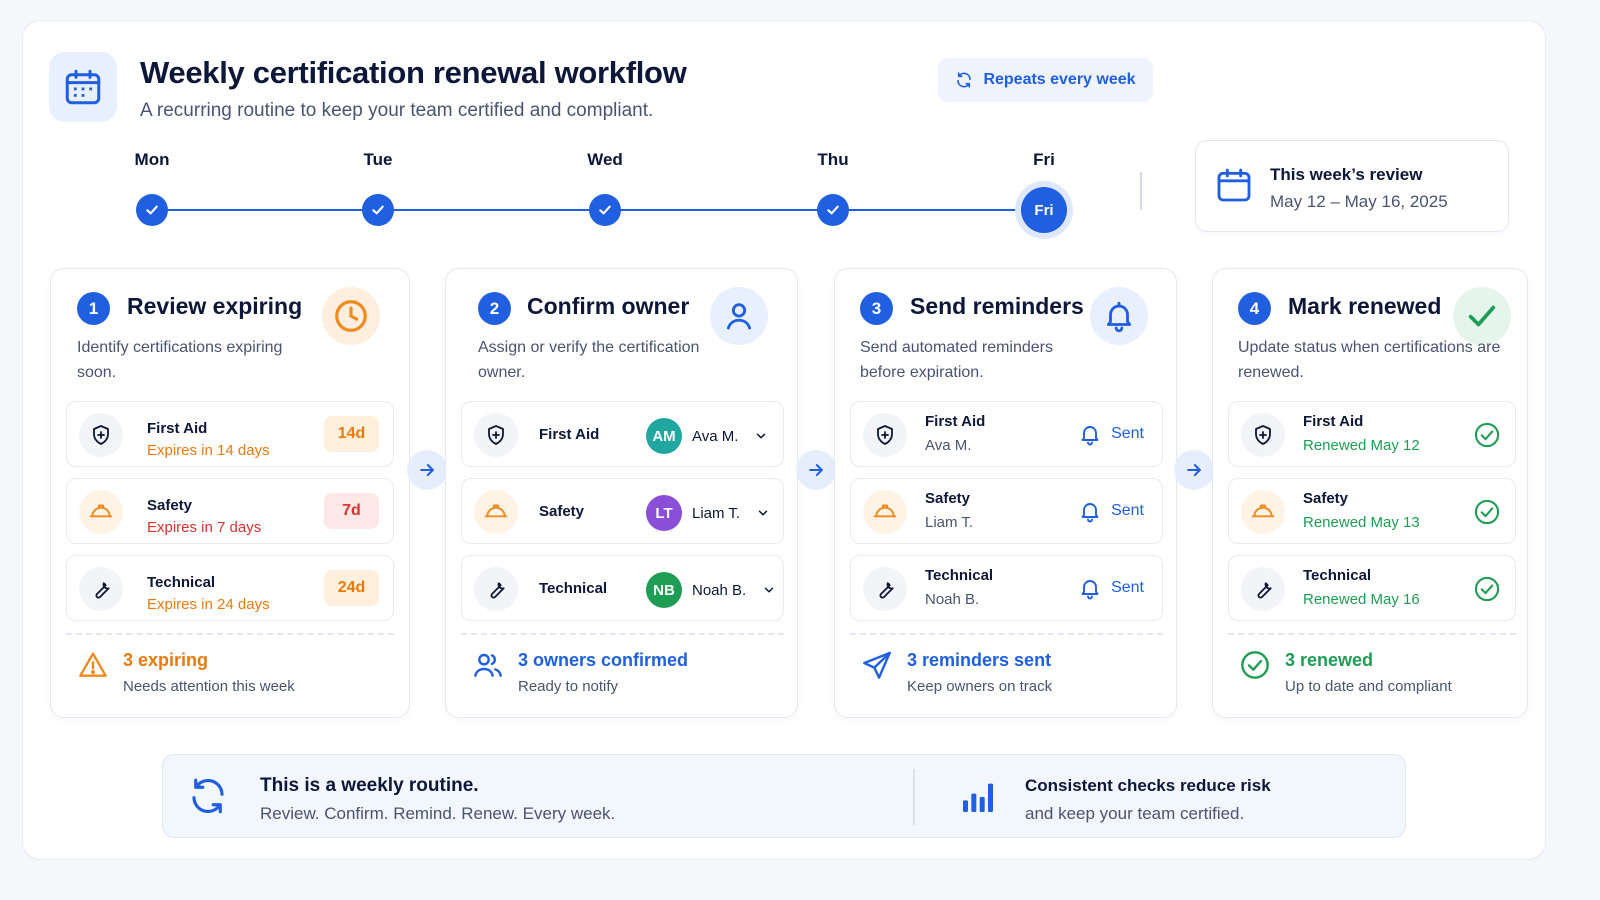 Image resolution: width=1600 pixels, height=900 pixels. What do you see at coordinates (1234, 187) in the screenshot?
I see `calendar-icon` at bounding box center [1234, 187].